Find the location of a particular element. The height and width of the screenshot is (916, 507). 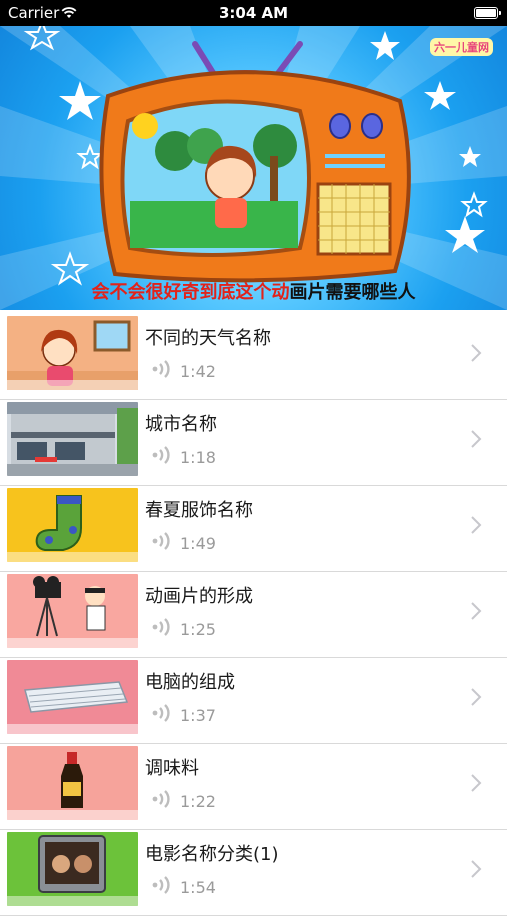

list-item: 不同的天气名称 1:42 is located at coordinates (253, 357).